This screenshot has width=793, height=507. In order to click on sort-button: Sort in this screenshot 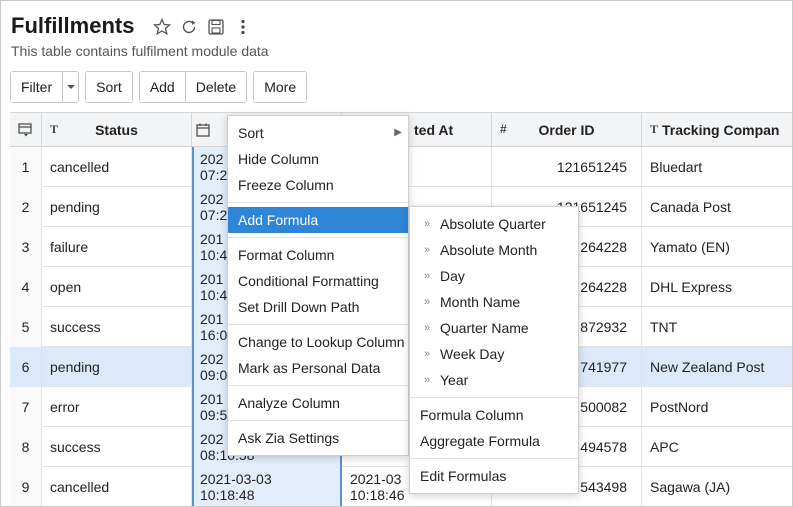, I will do `click(109, 87)`.